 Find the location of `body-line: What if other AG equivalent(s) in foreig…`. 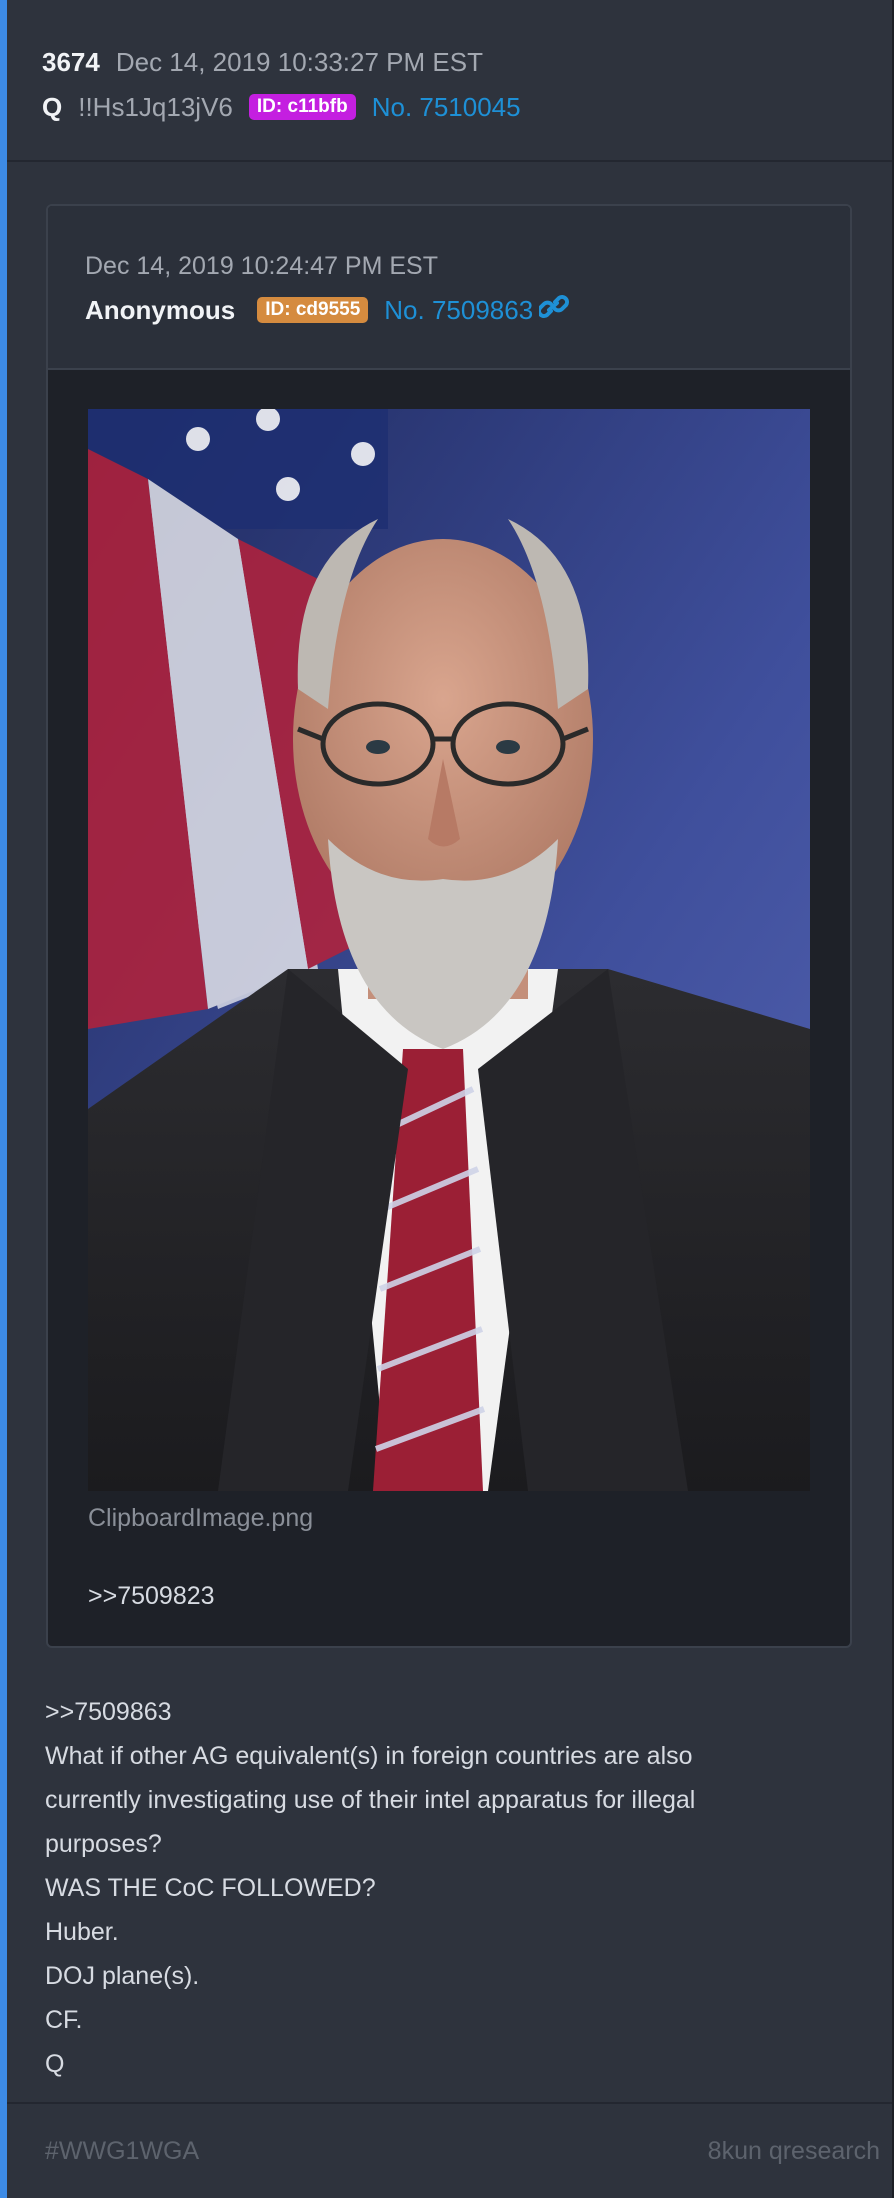

body-line: What if other AG equivalent(s) in foreig… is located at coordinates (369, 1756).